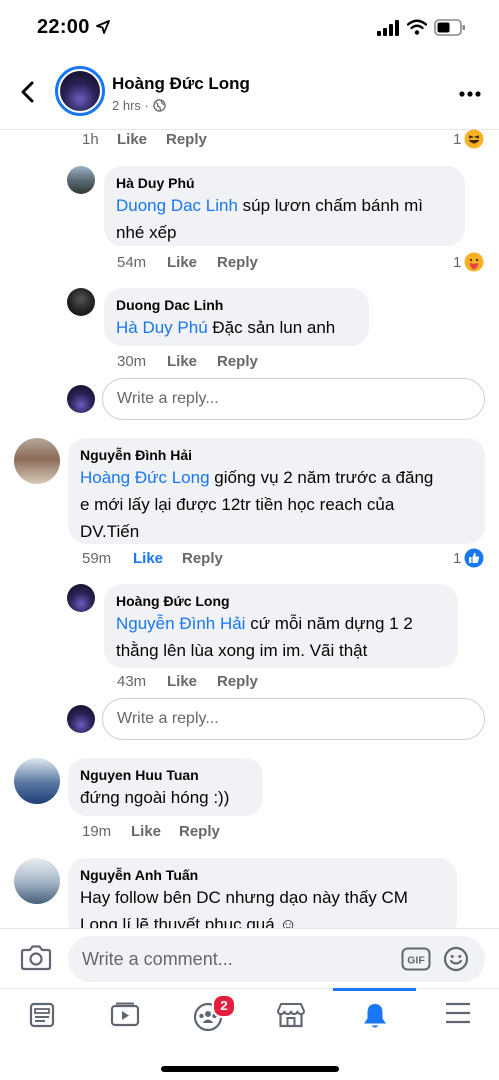 The image size is (499, 1080). I want to click on watch-video-icon, so click(124, 1014).